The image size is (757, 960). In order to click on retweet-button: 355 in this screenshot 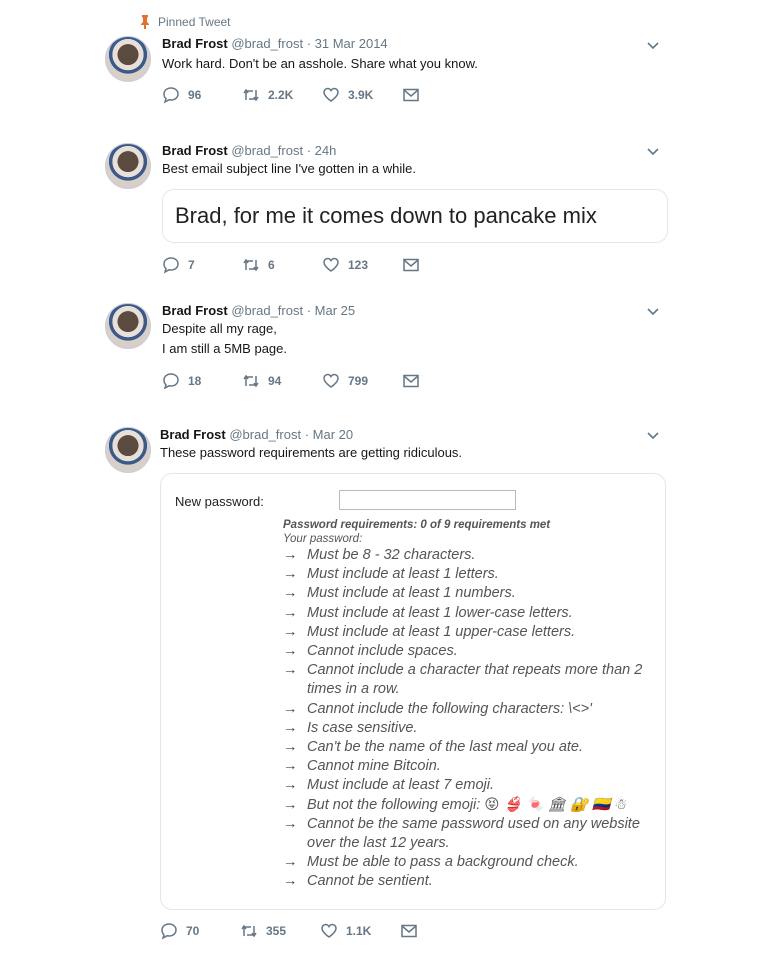, I will do `click(280, 931)`.